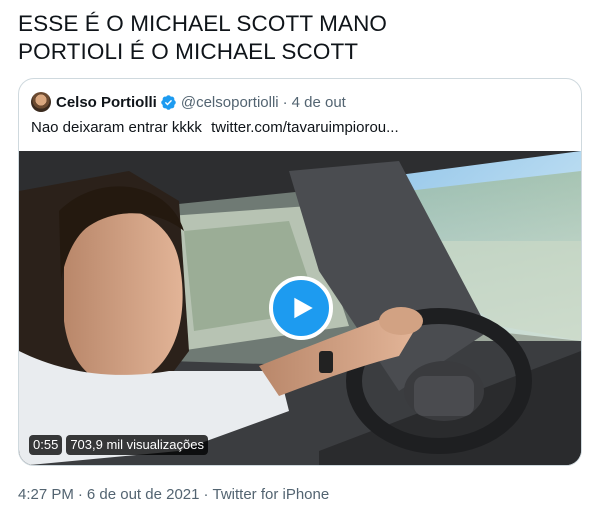 The image size is (600, 516). Describe the element at coordinates (137, 445) in the screenshot. I see `video-views: 703,9 mil visualizações` at that location.